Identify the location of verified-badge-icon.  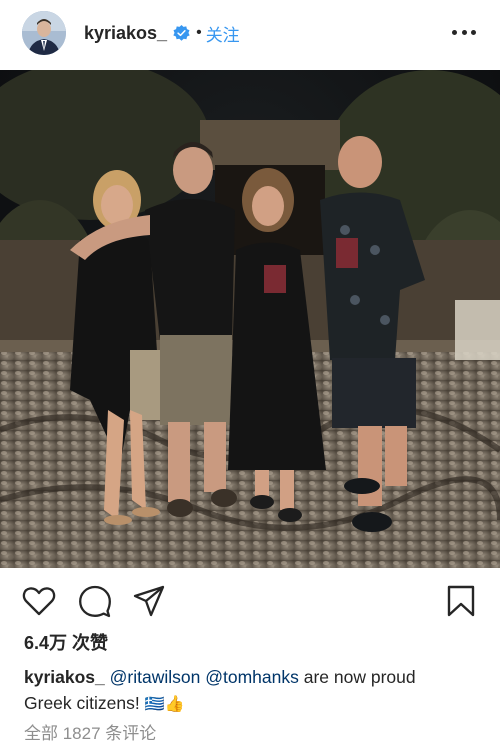
(181, 32).